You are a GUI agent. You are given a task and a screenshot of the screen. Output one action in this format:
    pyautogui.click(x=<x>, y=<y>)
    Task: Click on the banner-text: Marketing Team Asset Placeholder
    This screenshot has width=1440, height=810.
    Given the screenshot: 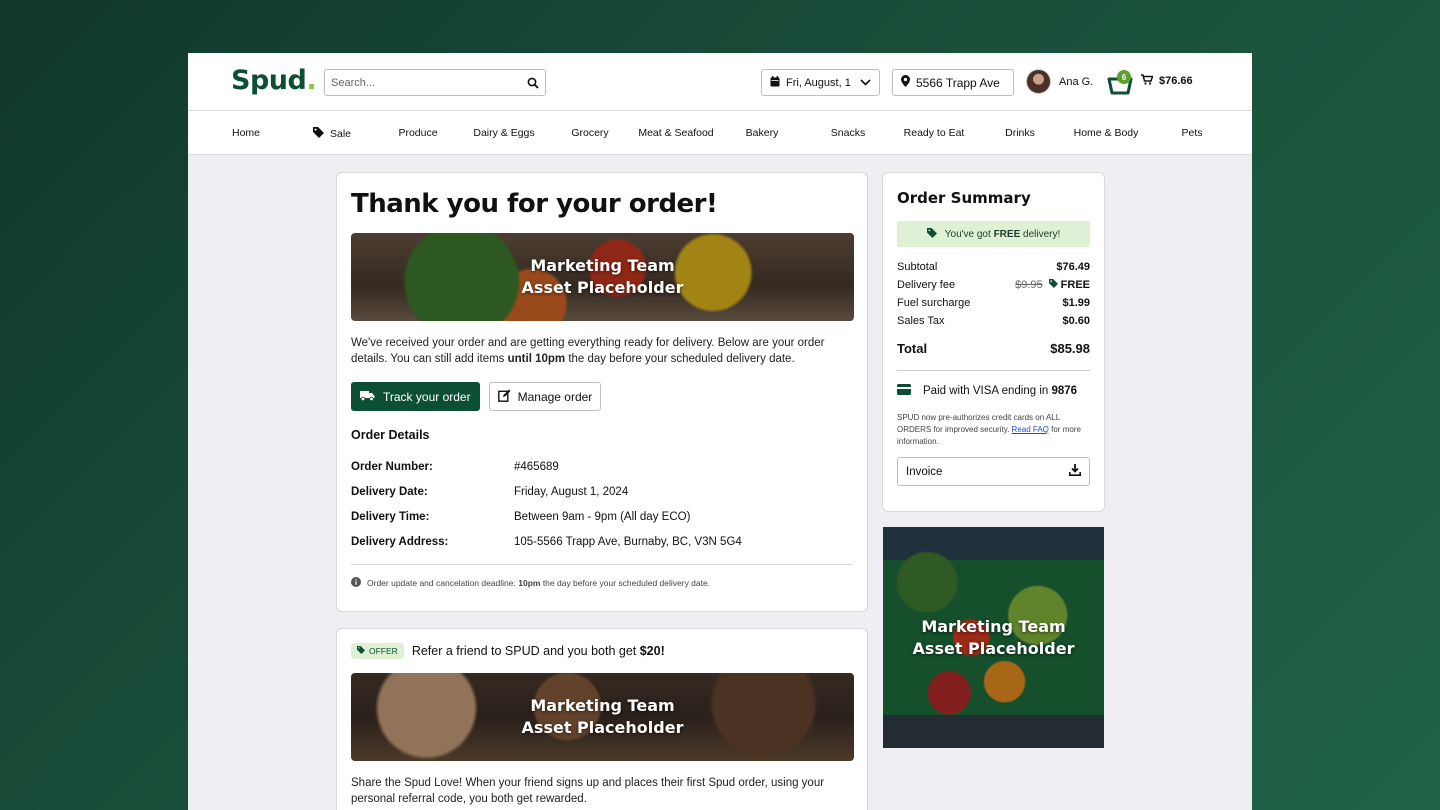 What is the action you would take?
    pyautogui.click(x=603, y=717)
    